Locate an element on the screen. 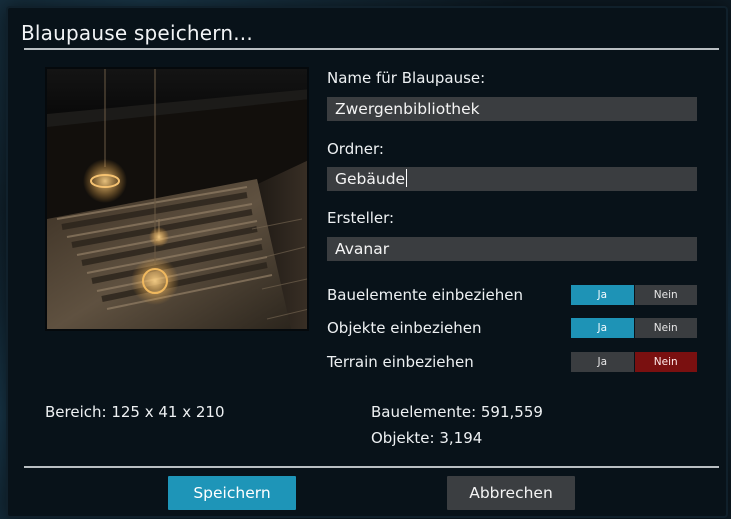 The width and height of the screenshot is (731, 519). blueprint-range: Bereich: 125 x 41 x 210 is located at coordinates (135, 412).